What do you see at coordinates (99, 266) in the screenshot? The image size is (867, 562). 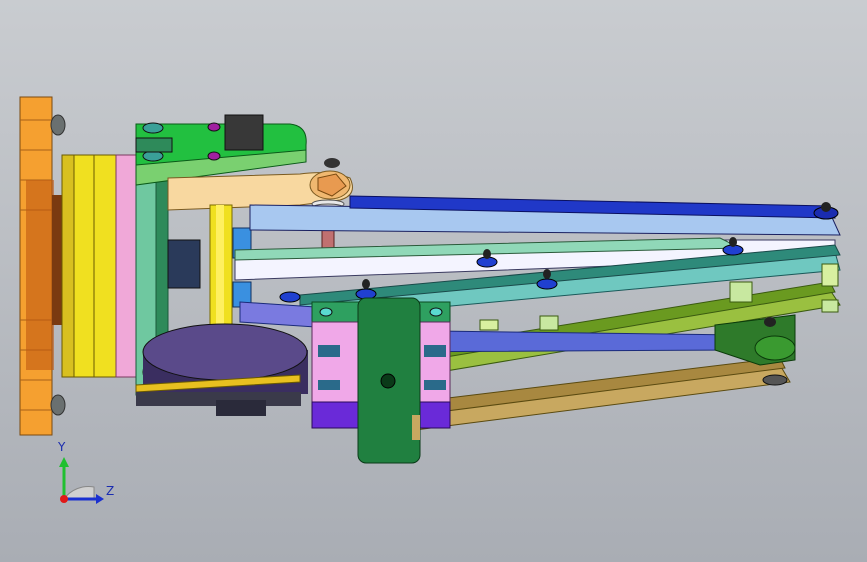 I see `bearing-stack` at bounding box center [99, 266].